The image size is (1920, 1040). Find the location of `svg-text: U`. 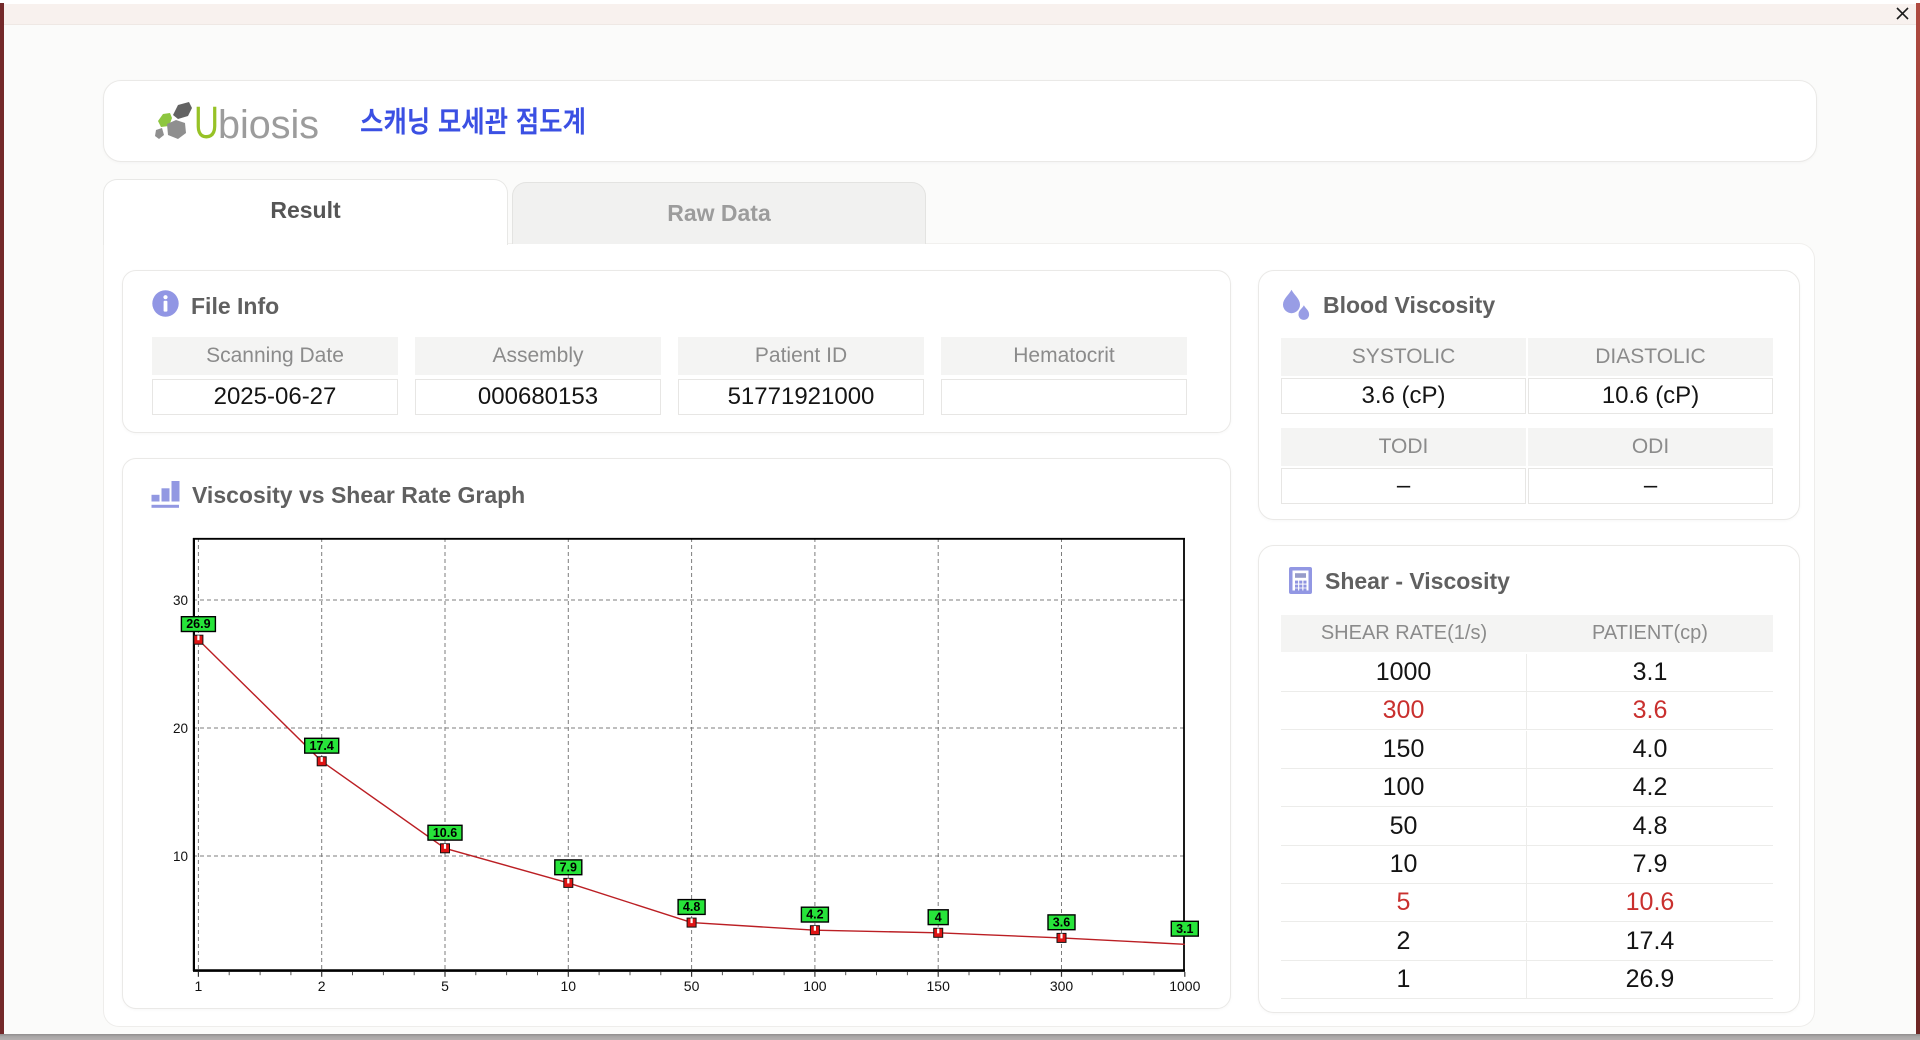

svg-text: U is located at coordinates (206, 123).